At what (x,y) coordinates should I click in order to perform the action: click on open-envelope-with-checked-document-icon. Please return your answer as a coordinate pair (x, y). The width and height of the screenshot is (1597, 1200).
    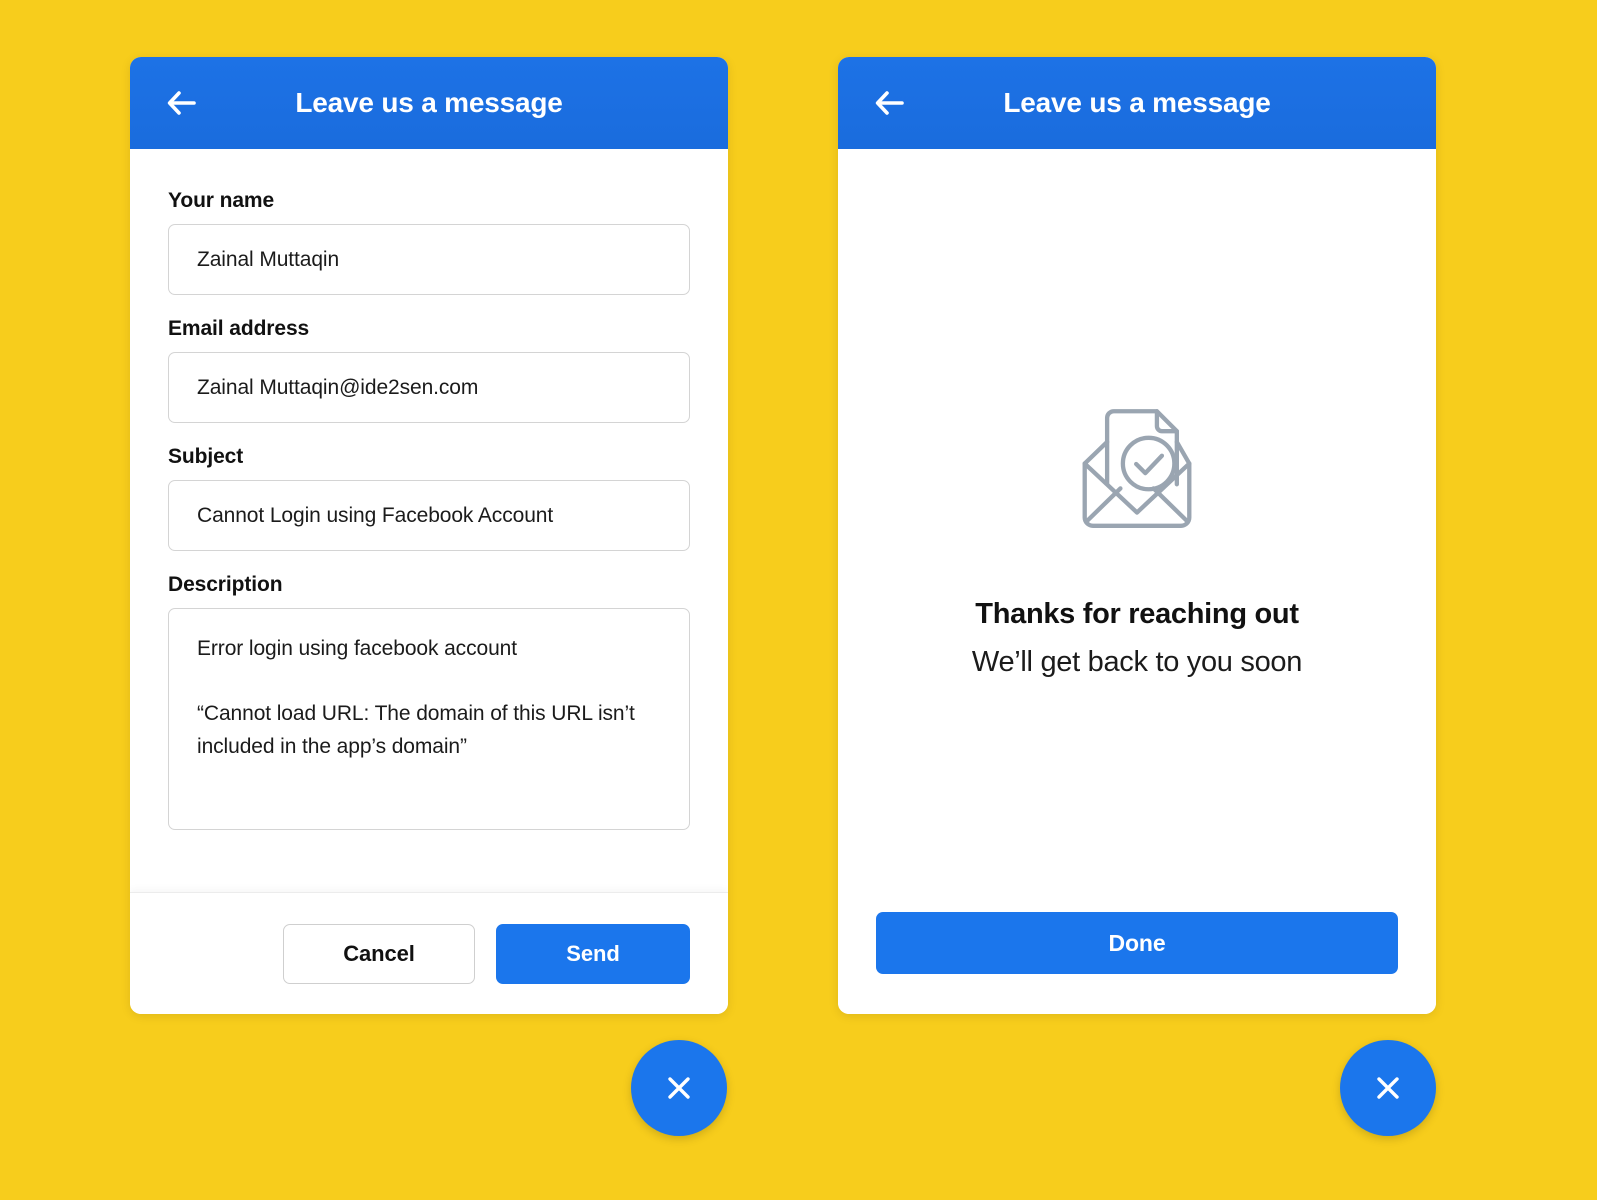
    Looking at the image, I should click on (1137, 471).